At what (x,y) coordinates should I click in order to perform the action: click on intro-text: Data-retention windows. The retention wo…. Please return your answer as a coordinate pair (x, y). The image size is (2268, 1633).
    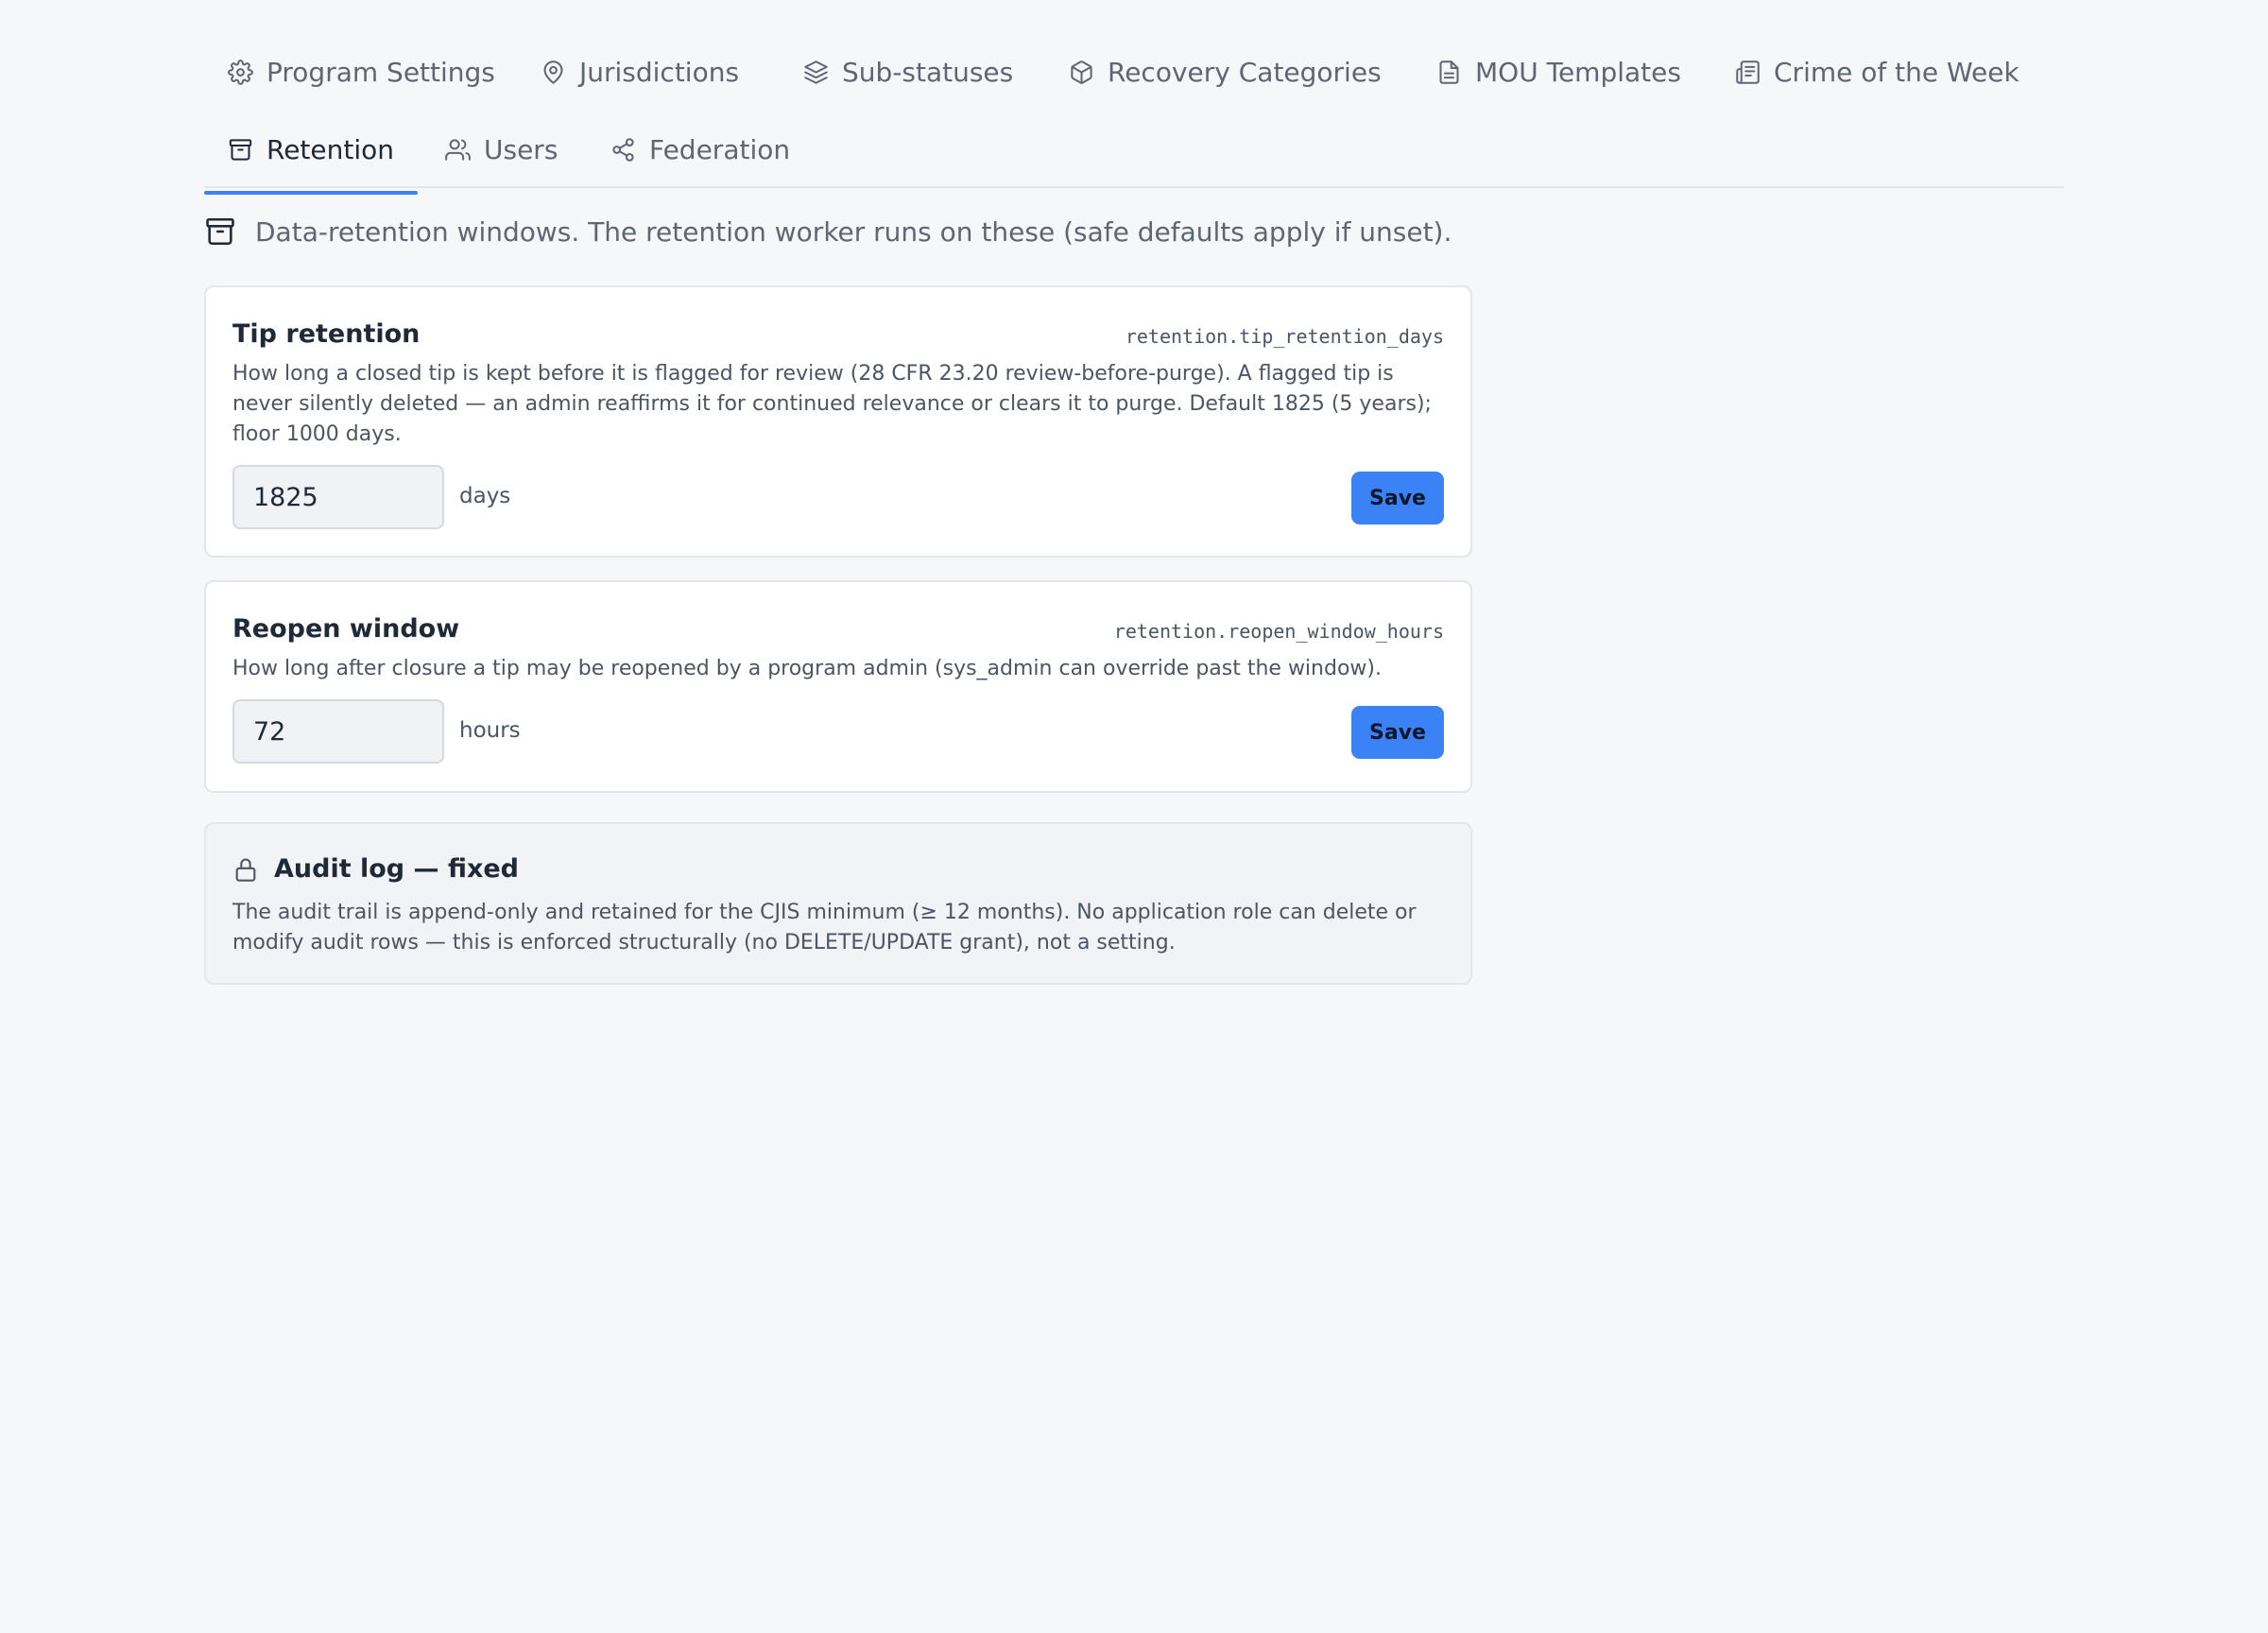
    Looking at the image, I should click on (853, 232).